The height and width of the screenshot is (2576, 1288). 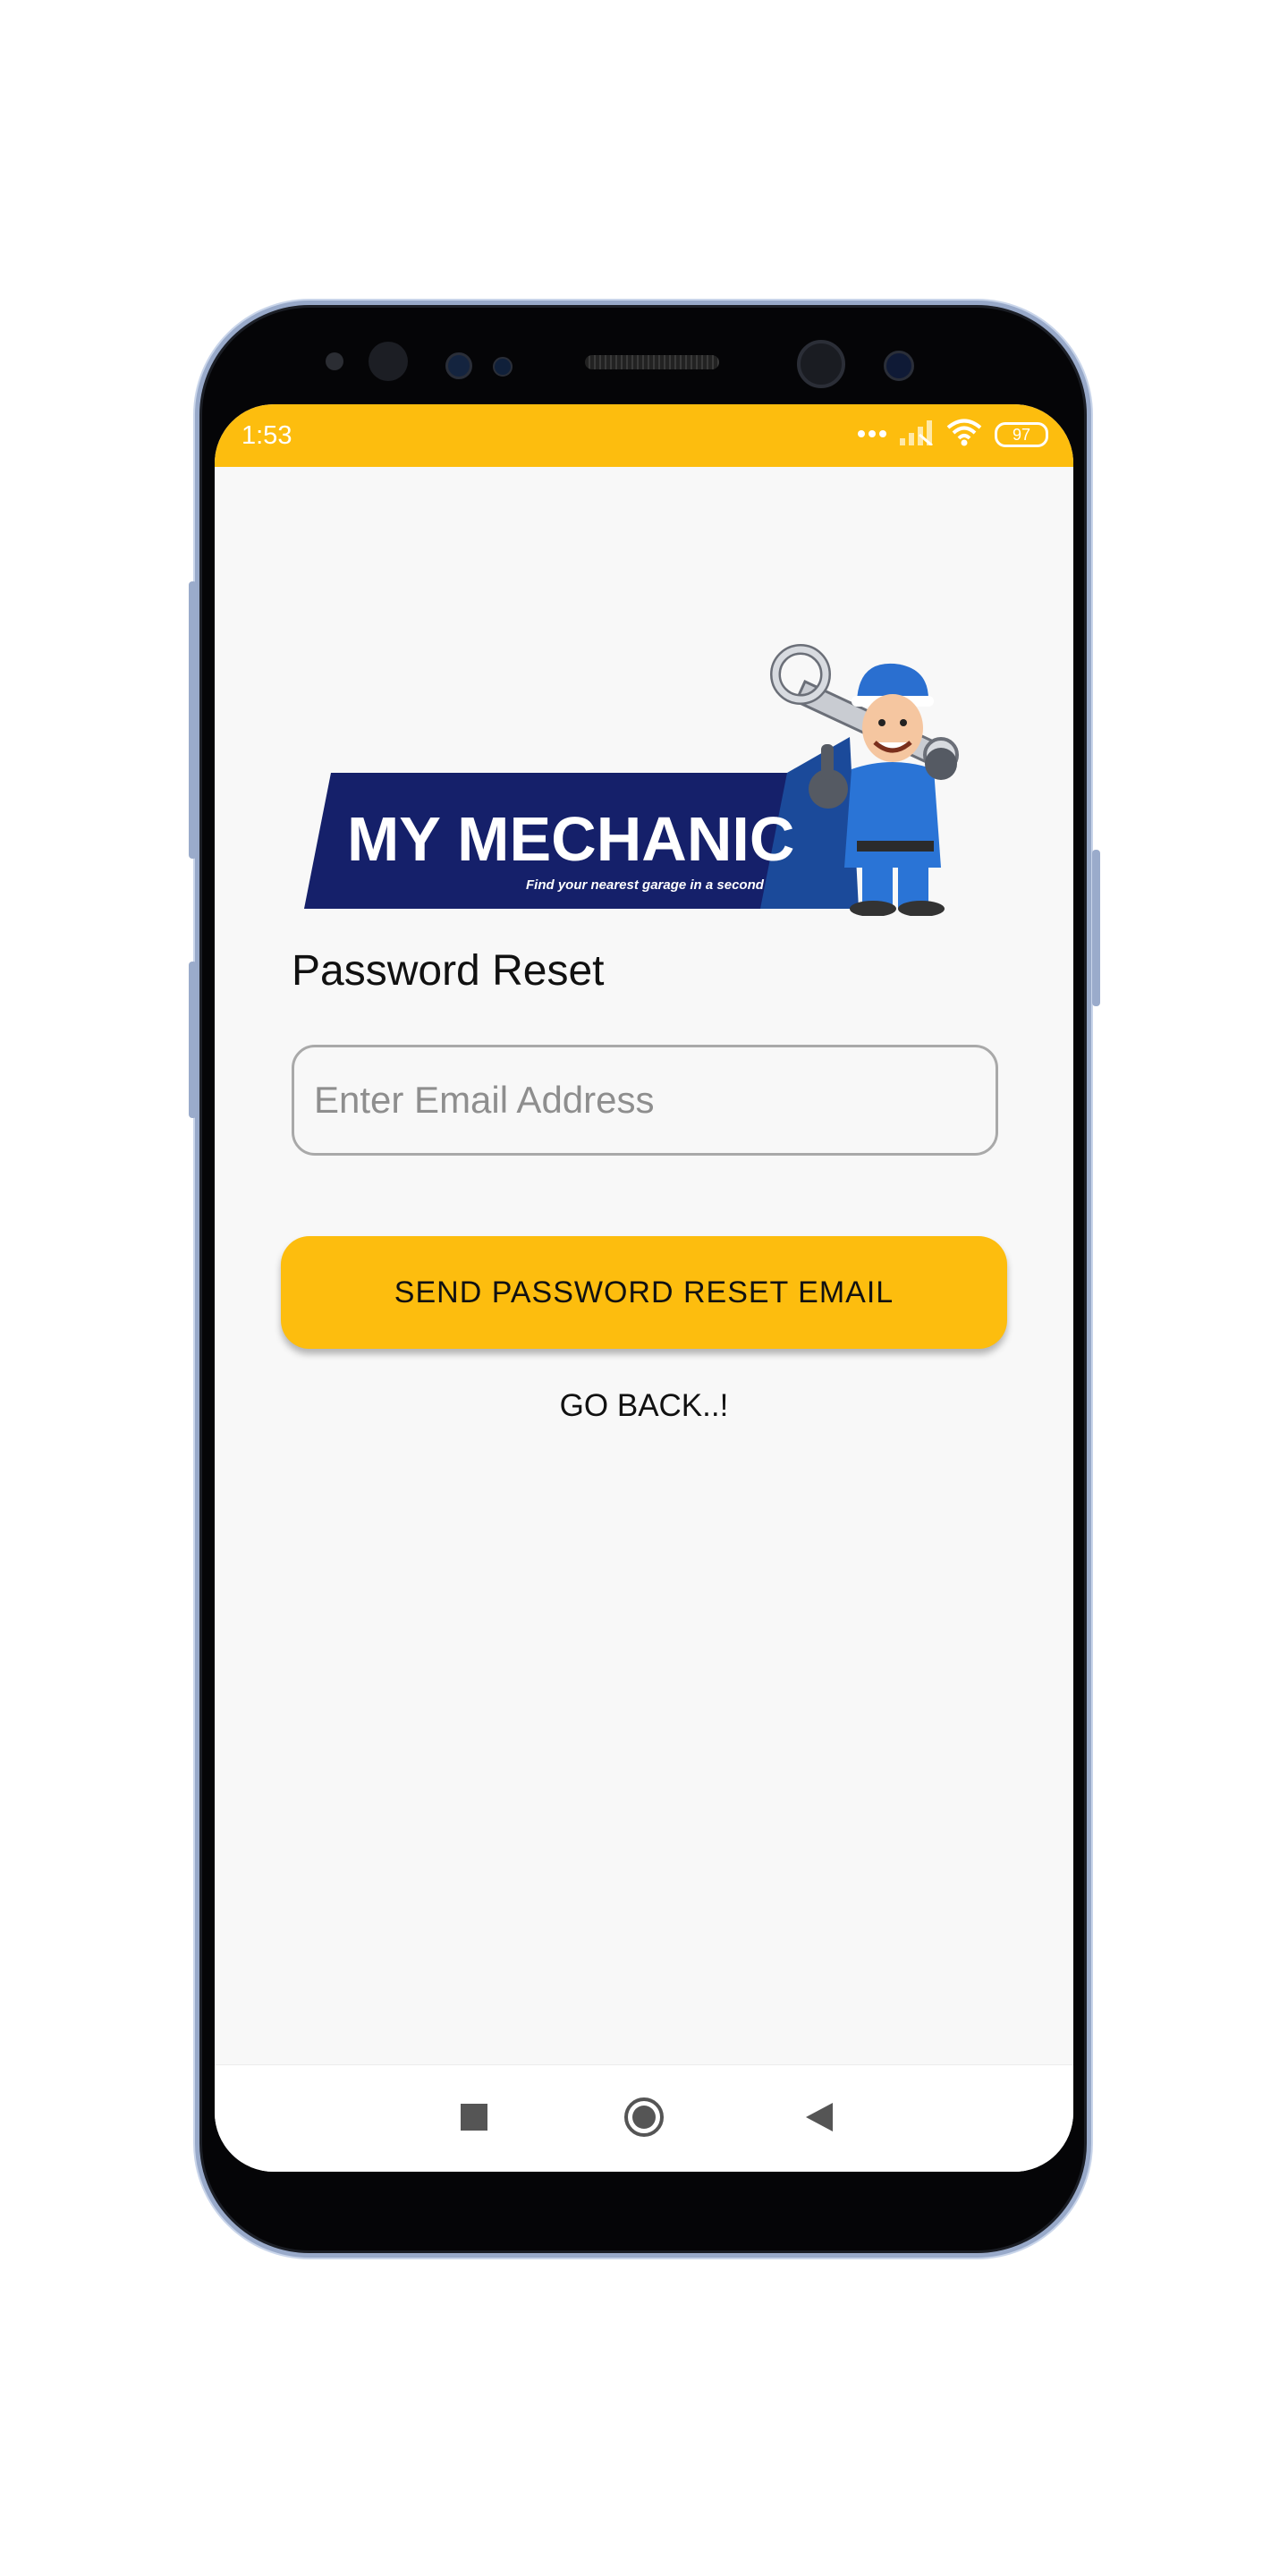 I want to click on back-button, so click(x=819, y=2118).